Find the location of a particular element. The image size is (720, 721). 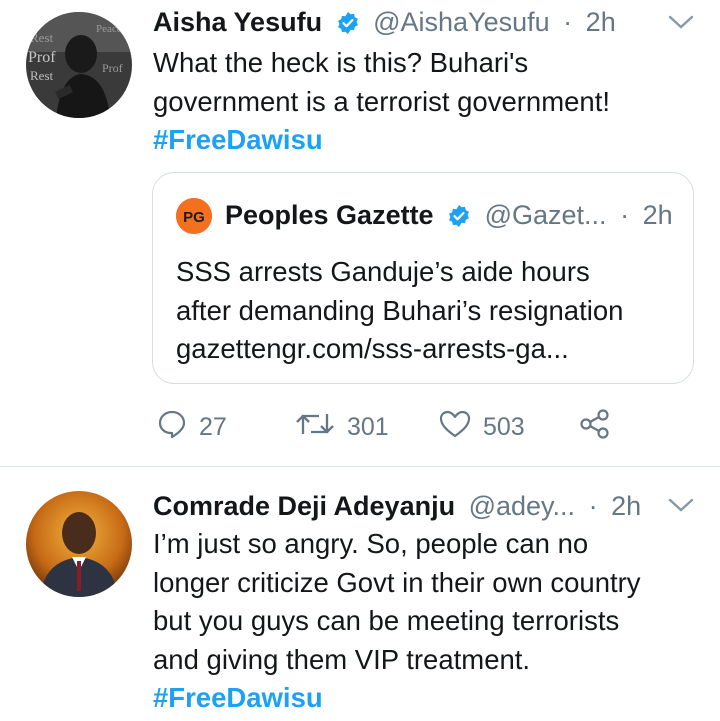

share-button is located at coordinates (595, 427).